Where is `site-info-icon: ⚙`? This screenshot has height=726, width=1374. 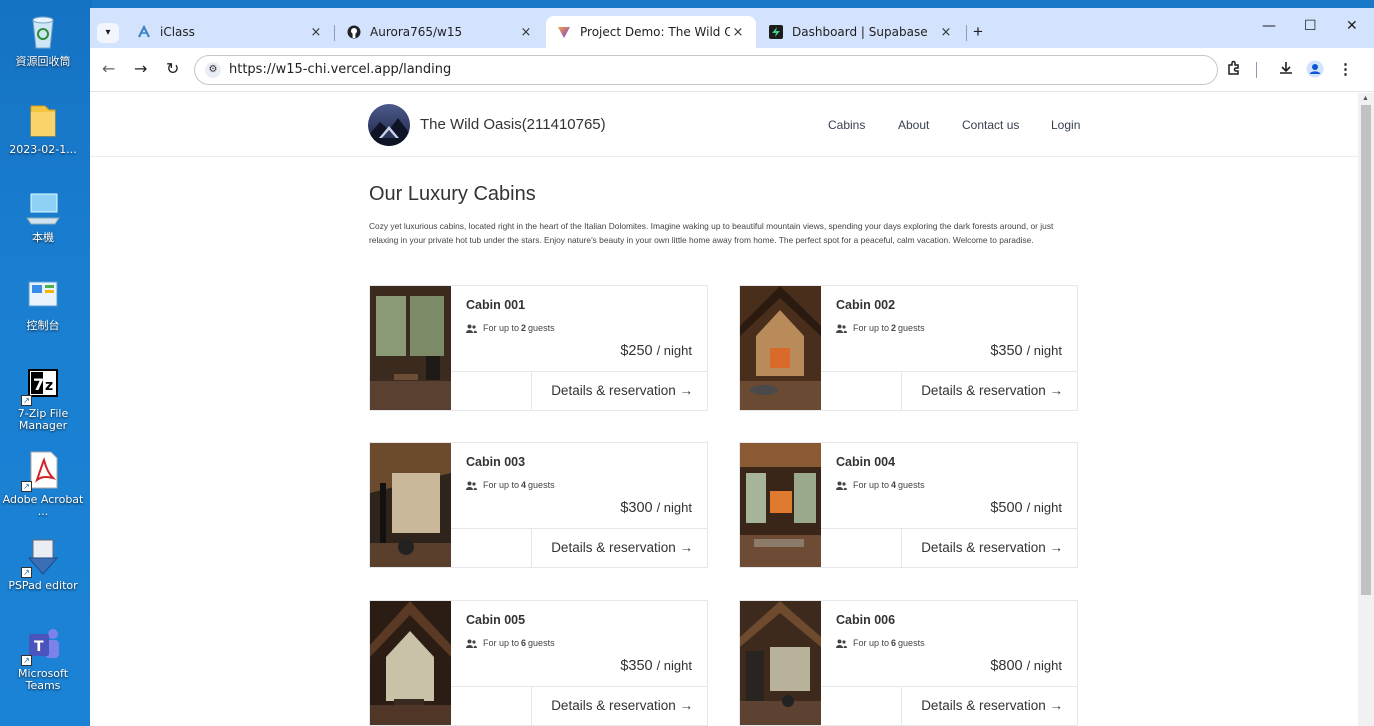
site-info-icon: ⚙ is located at coordinates (213, 70).